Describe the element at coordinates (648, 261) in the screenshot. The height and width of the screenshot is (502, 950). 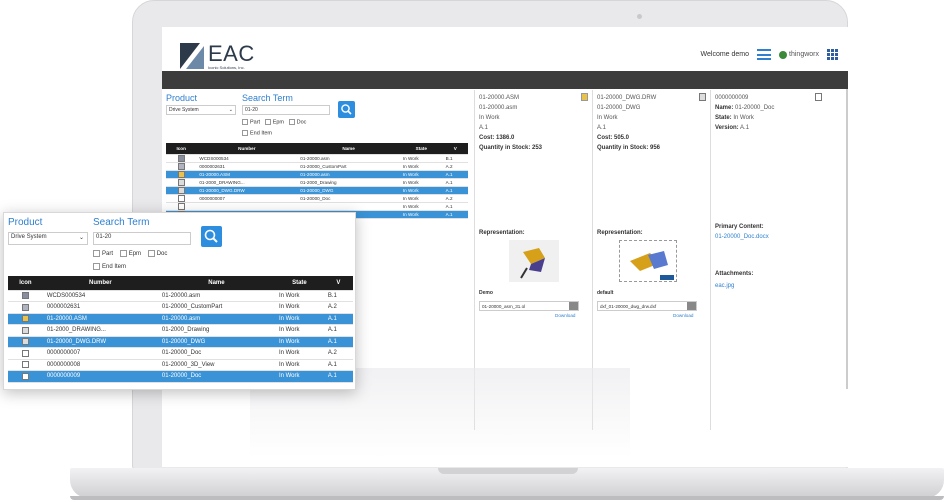
I see `dwg-thumbnail` at that location.